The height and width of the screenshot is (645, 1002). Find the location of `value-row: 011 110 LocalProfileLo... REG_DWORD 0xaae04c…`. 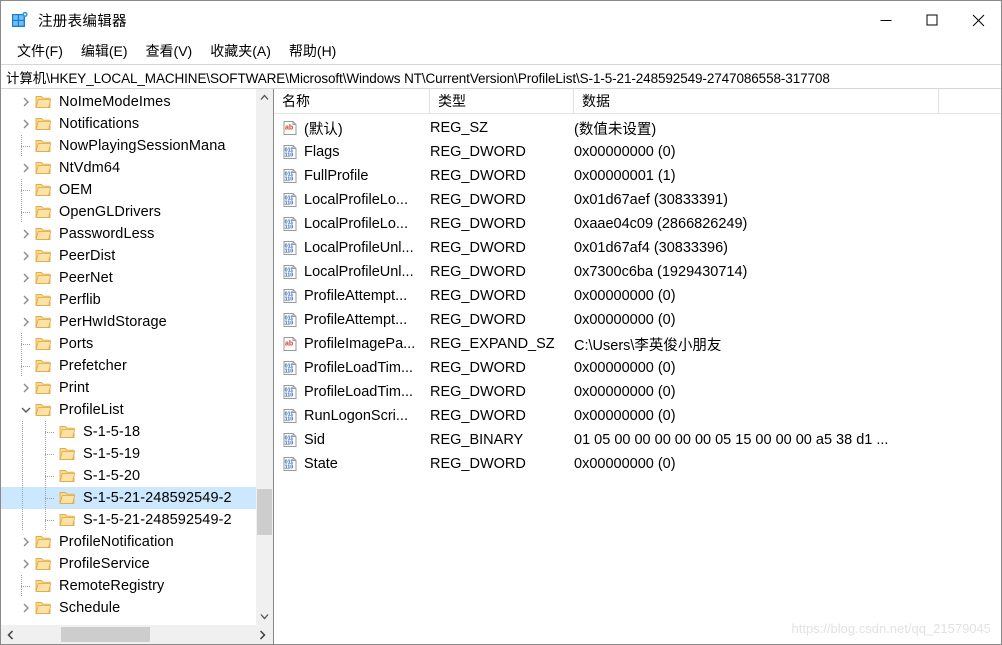

value-row: 011 110 LocalProfileLo... REG_DWORD 0xaae04c… is located at coordinates (637, 224).